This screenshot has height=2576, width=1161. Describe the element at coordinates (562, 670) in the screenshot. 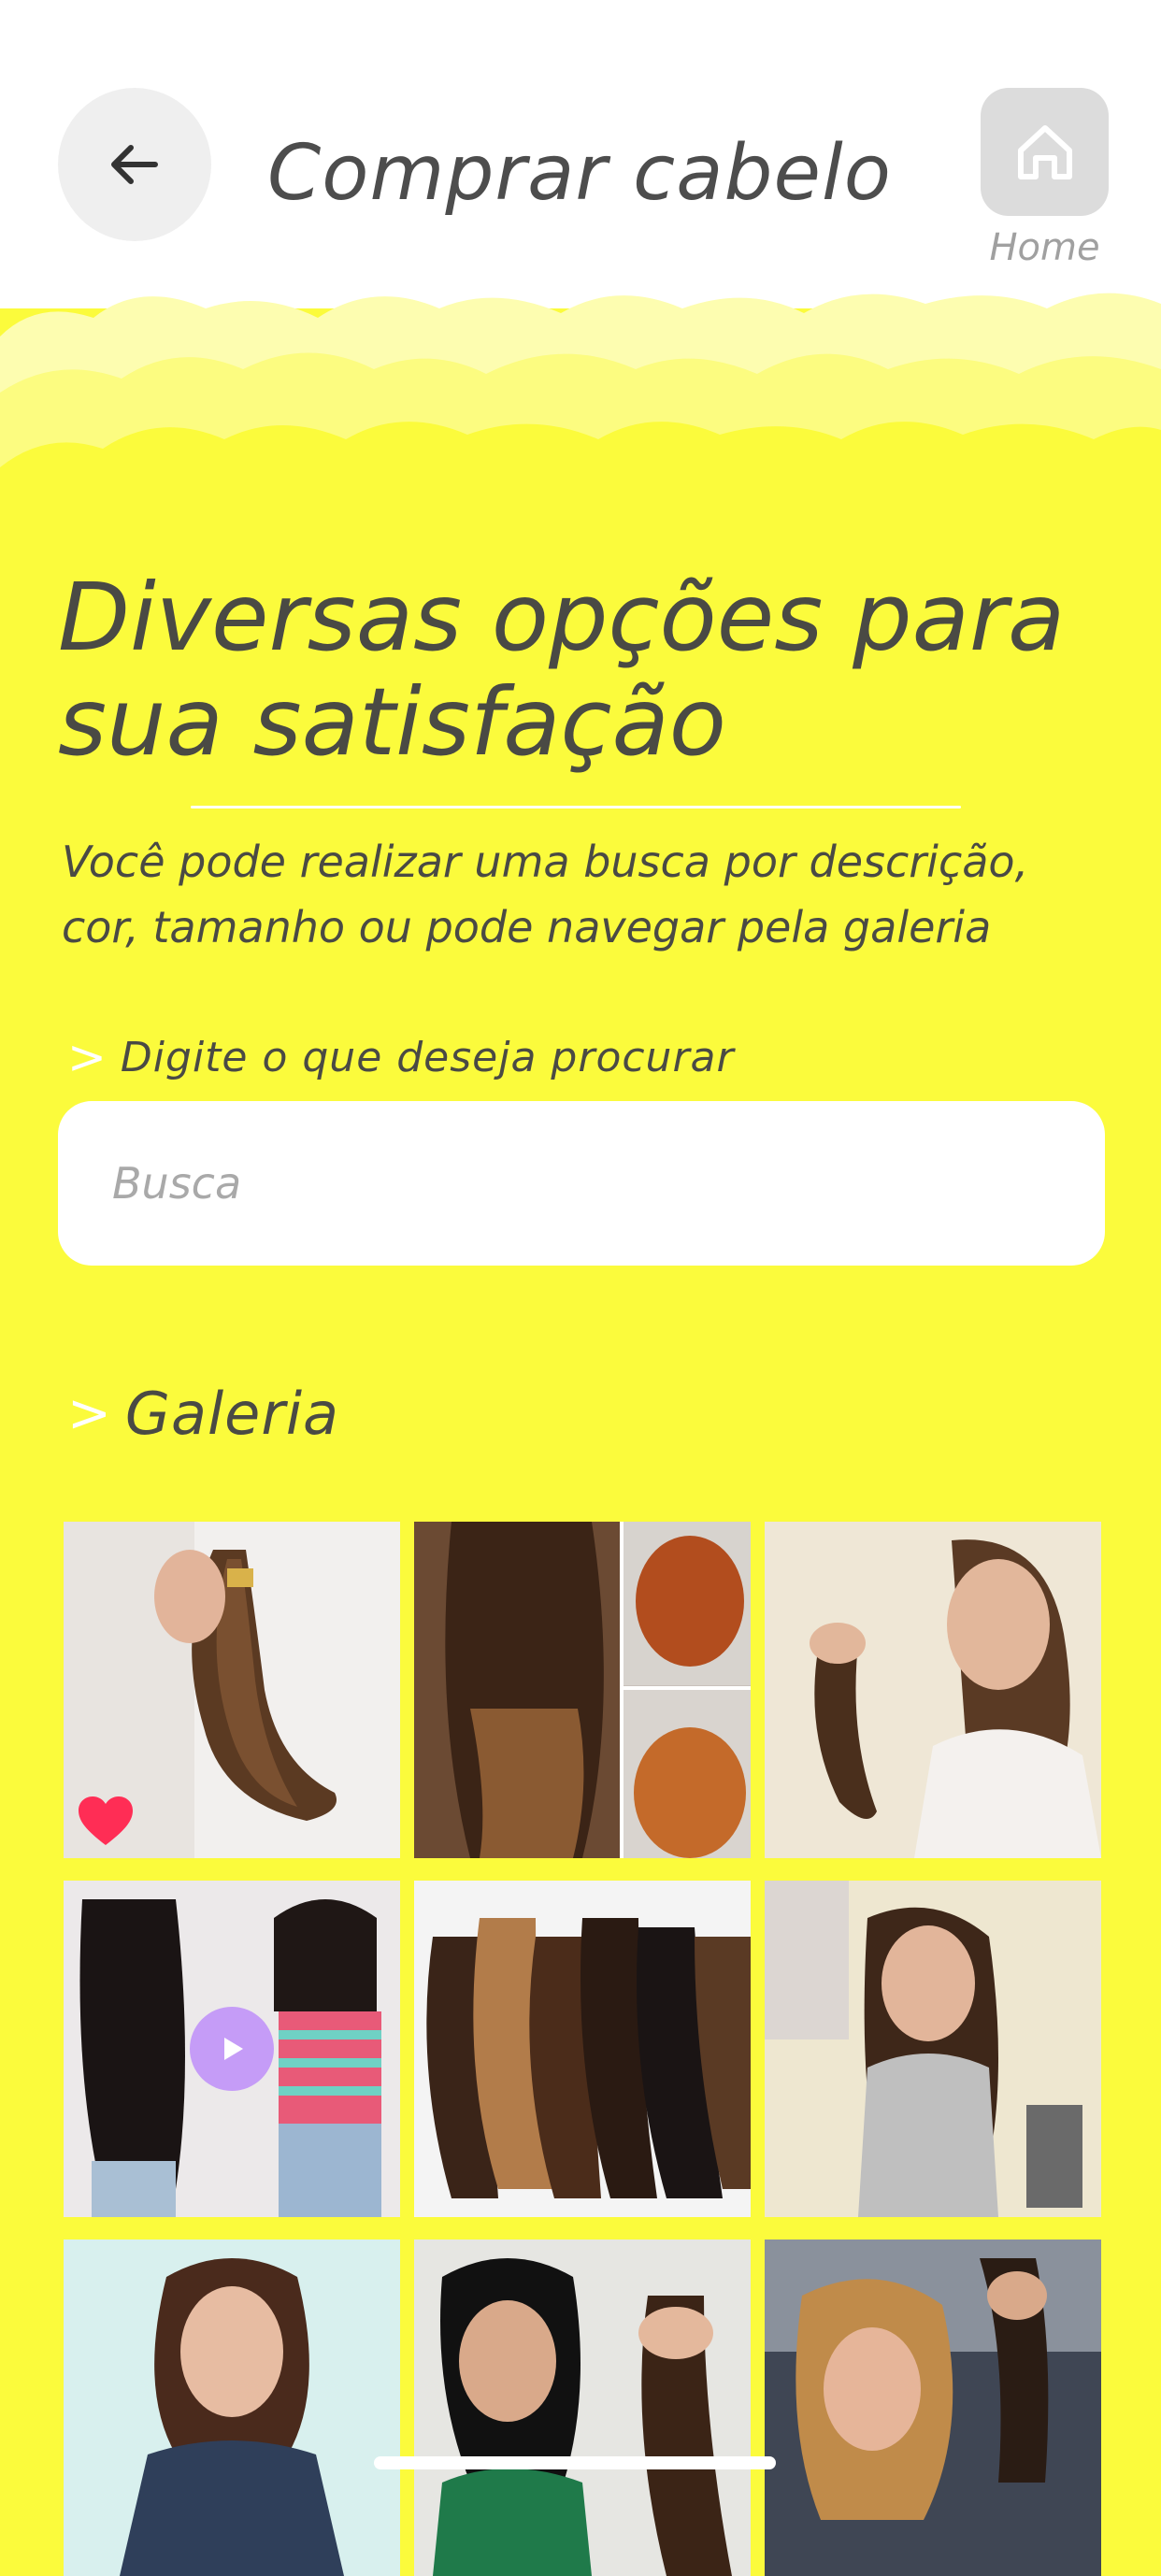

I see `headline: Diversas opções para sua satisfação` at that location.